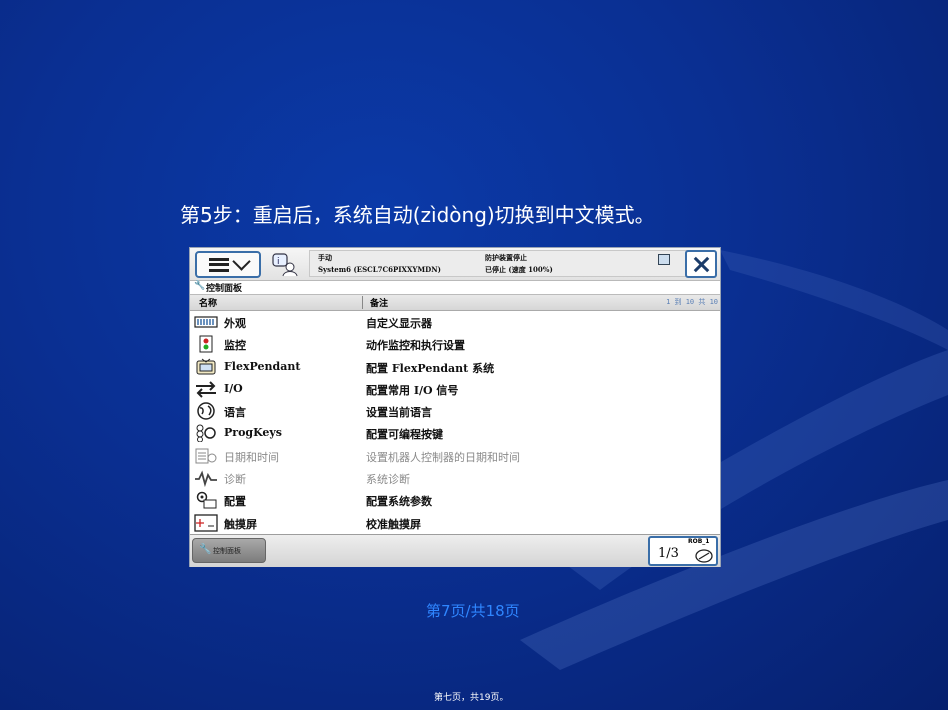 Image resolution: width=948 pixels, height=710 pixels. What do you see at coordinates (206, 456) in the screenshot?
I see `calendar-icon` at bounding box center [206, 456].